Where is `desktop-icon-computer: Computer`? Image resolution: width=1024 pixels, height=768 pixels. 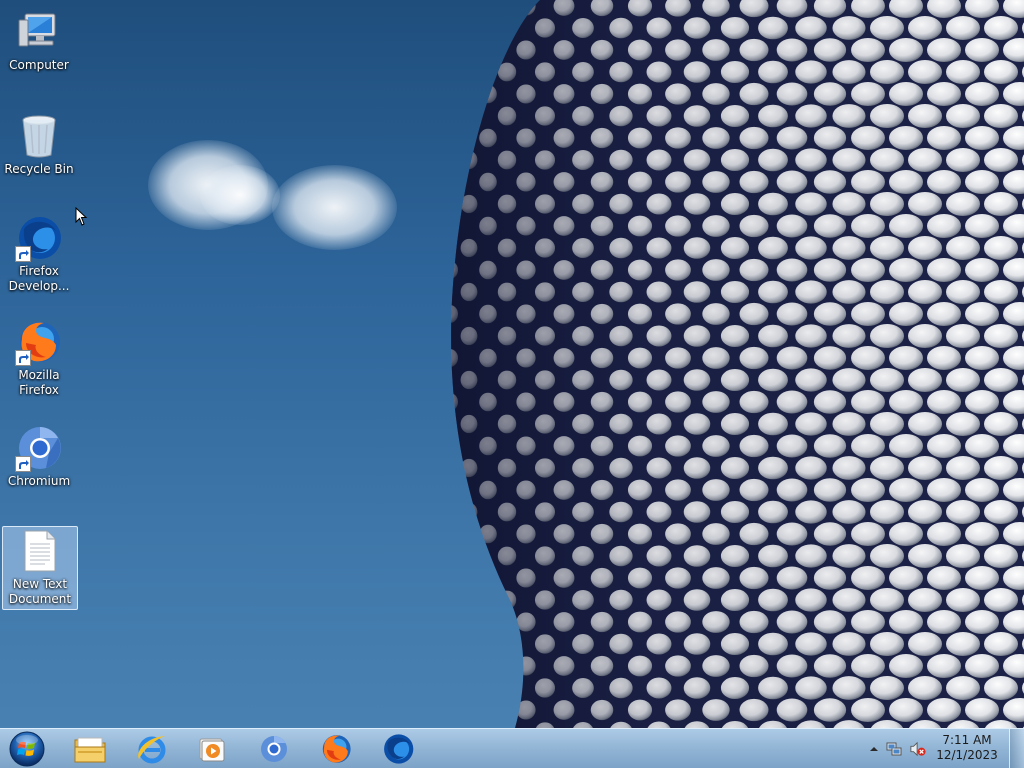
desktop-icon-computer: Computer is located at coordinates (39, 40).